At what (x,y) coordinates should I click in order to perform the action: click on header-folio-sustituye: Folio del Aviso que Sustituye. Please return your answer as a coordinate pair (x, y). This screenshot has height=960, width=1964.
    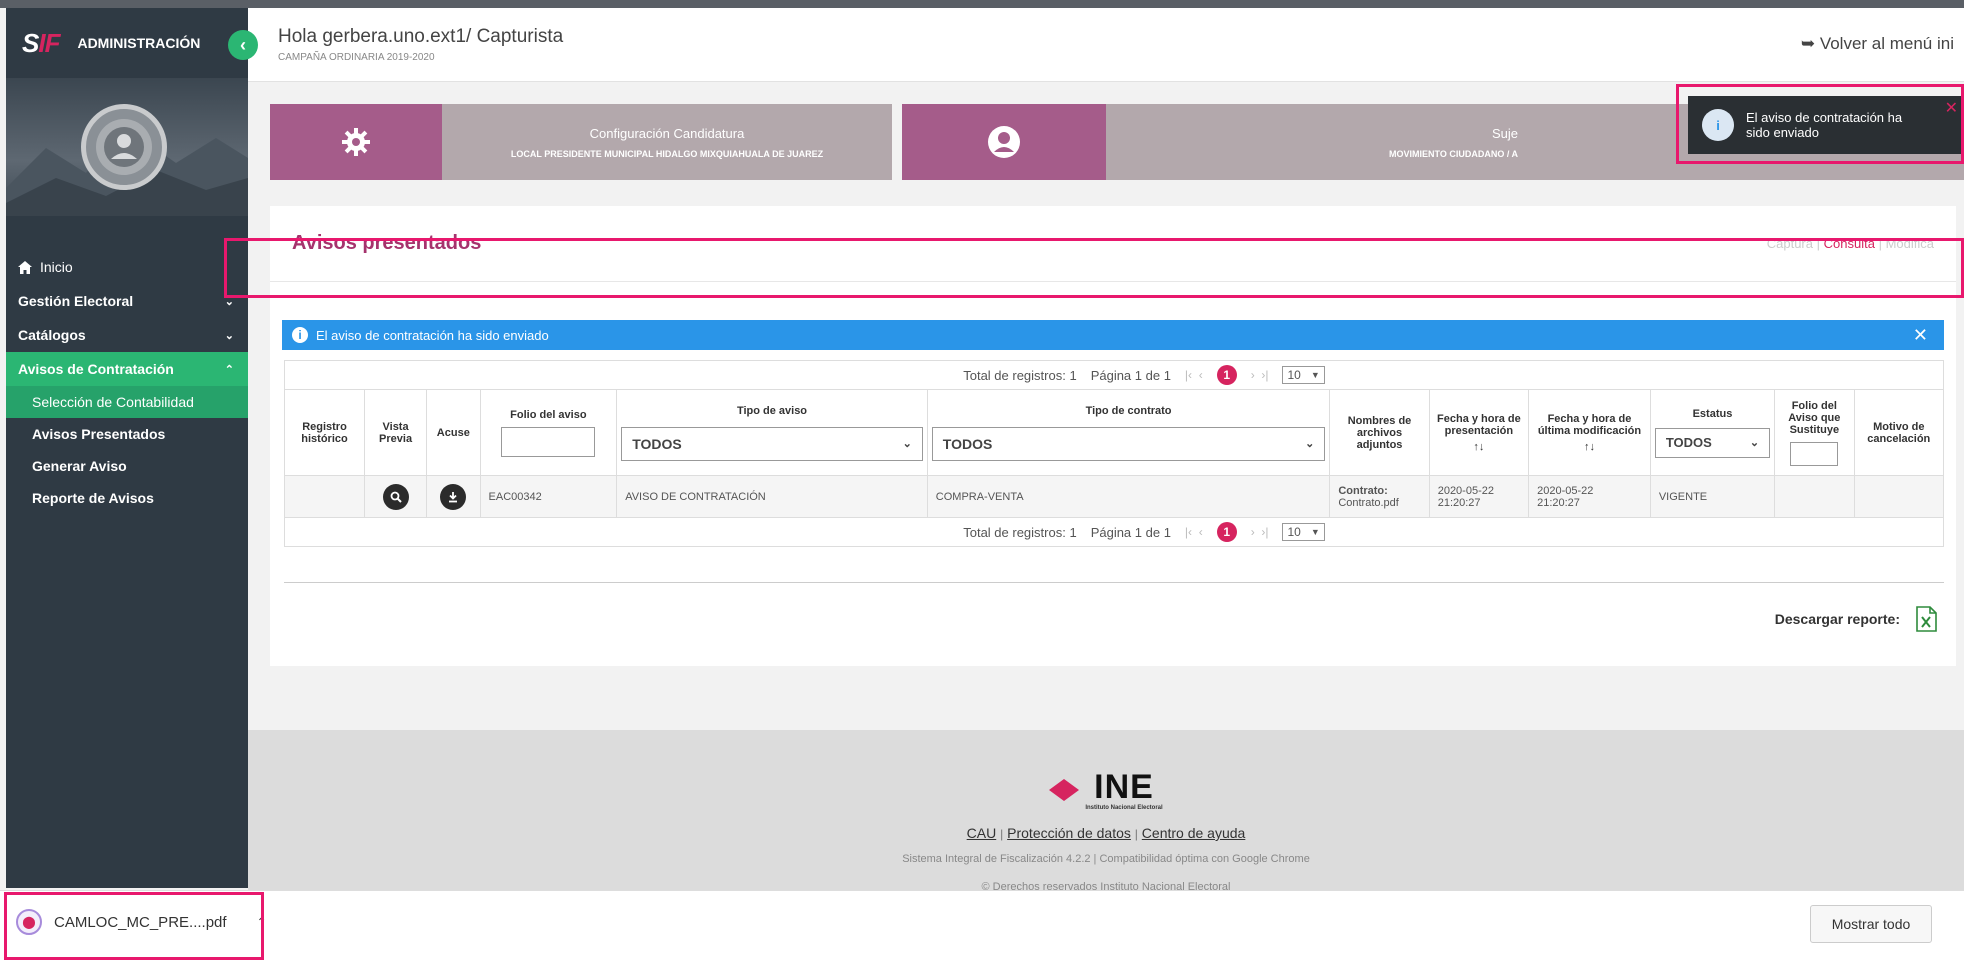
    Looking at the image, I should click on (1814, 432).